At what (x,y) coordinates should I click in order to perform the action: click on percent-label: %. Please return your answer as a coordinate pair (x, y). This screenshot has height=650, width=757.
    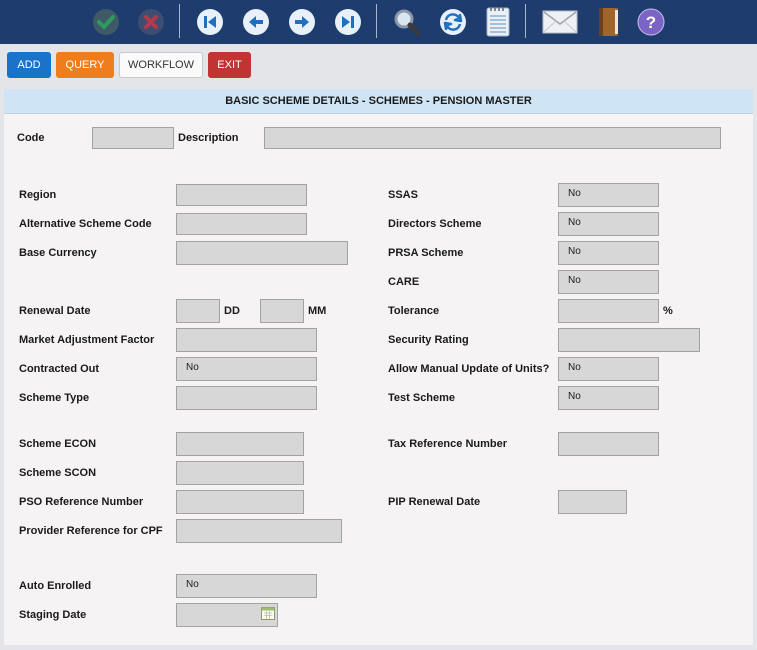
    Looking at the image, I should click on (668, 311).